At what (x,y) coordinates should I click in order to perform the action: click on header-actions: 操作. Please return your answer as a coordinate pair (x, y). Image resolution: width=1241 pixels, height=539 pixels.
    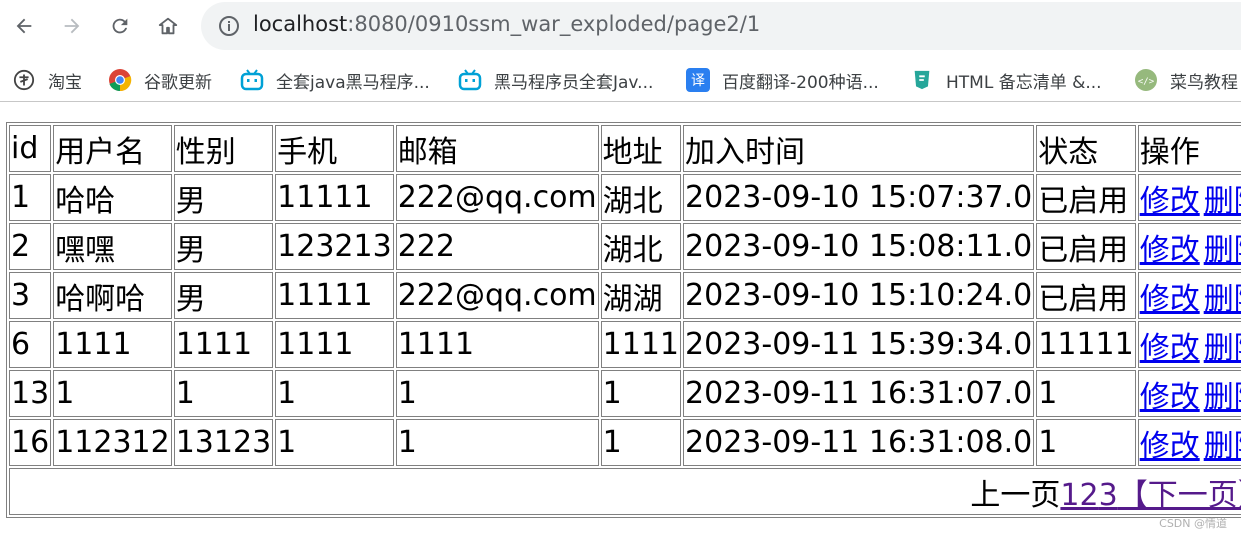
    Looking at the image, I should click on (1189, 148).